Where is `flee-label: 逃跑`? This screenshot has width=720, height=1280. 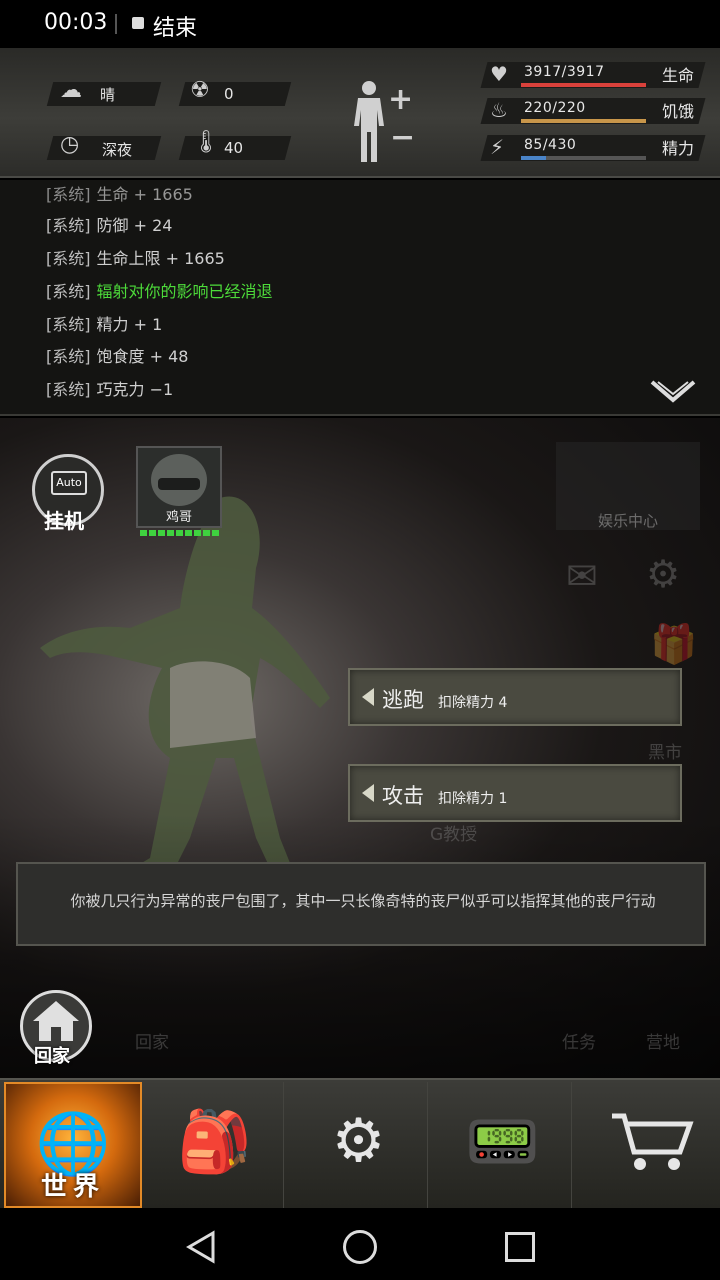
flee-label: 逃跑 is located at coordinates (403, 700).